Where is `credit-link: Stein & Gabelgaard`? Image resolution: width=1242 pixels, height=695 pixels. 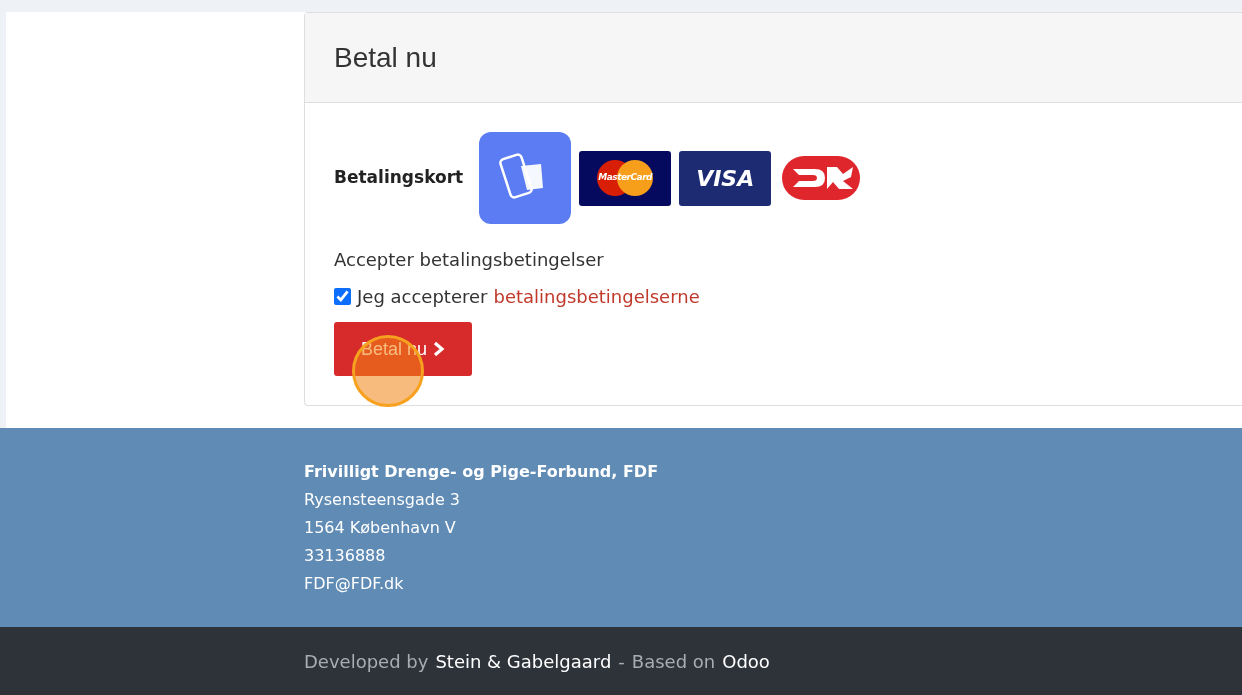 credit-link: Stein & Gabelgaard is located at coordinates (523, 661).